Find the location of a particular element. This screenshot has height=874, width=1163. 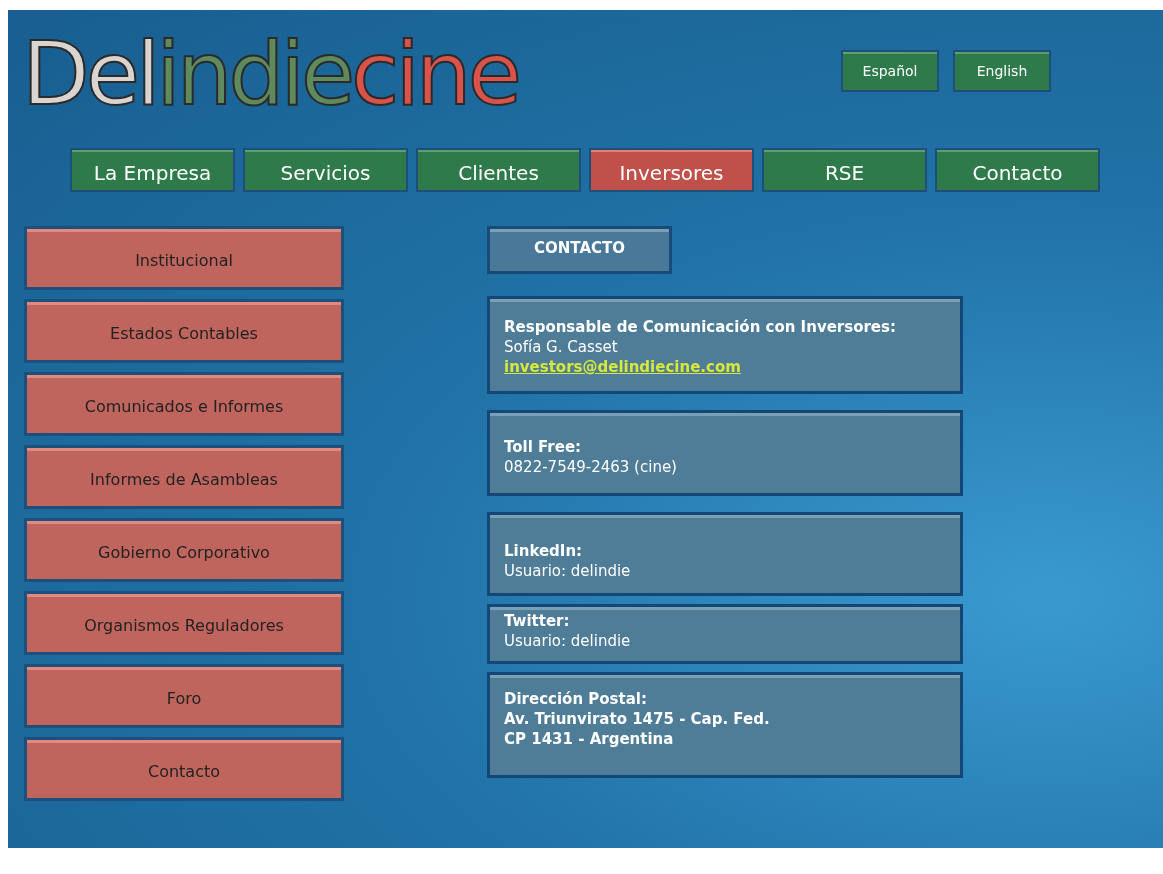

nav-tab: RSE is located at coordinates (844, 170).